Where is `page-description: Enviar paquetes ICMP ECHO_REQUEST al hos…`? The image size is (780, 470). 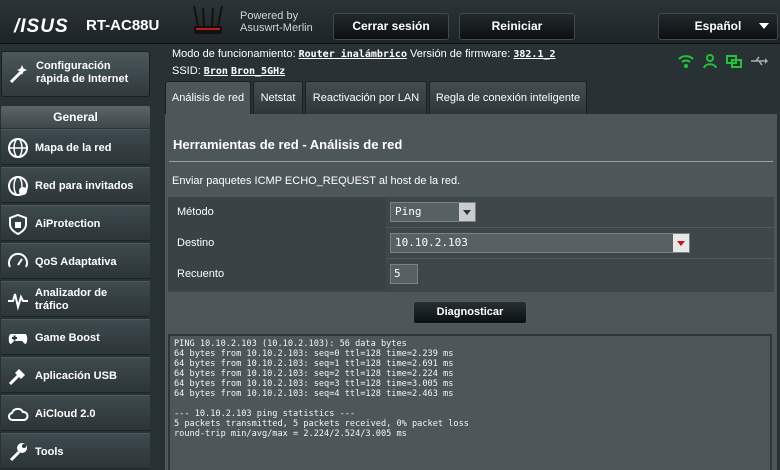
page-description: Enviar paquetes ICMP ECHO_REQUEST al hos… is located at coordinates (316, 181).